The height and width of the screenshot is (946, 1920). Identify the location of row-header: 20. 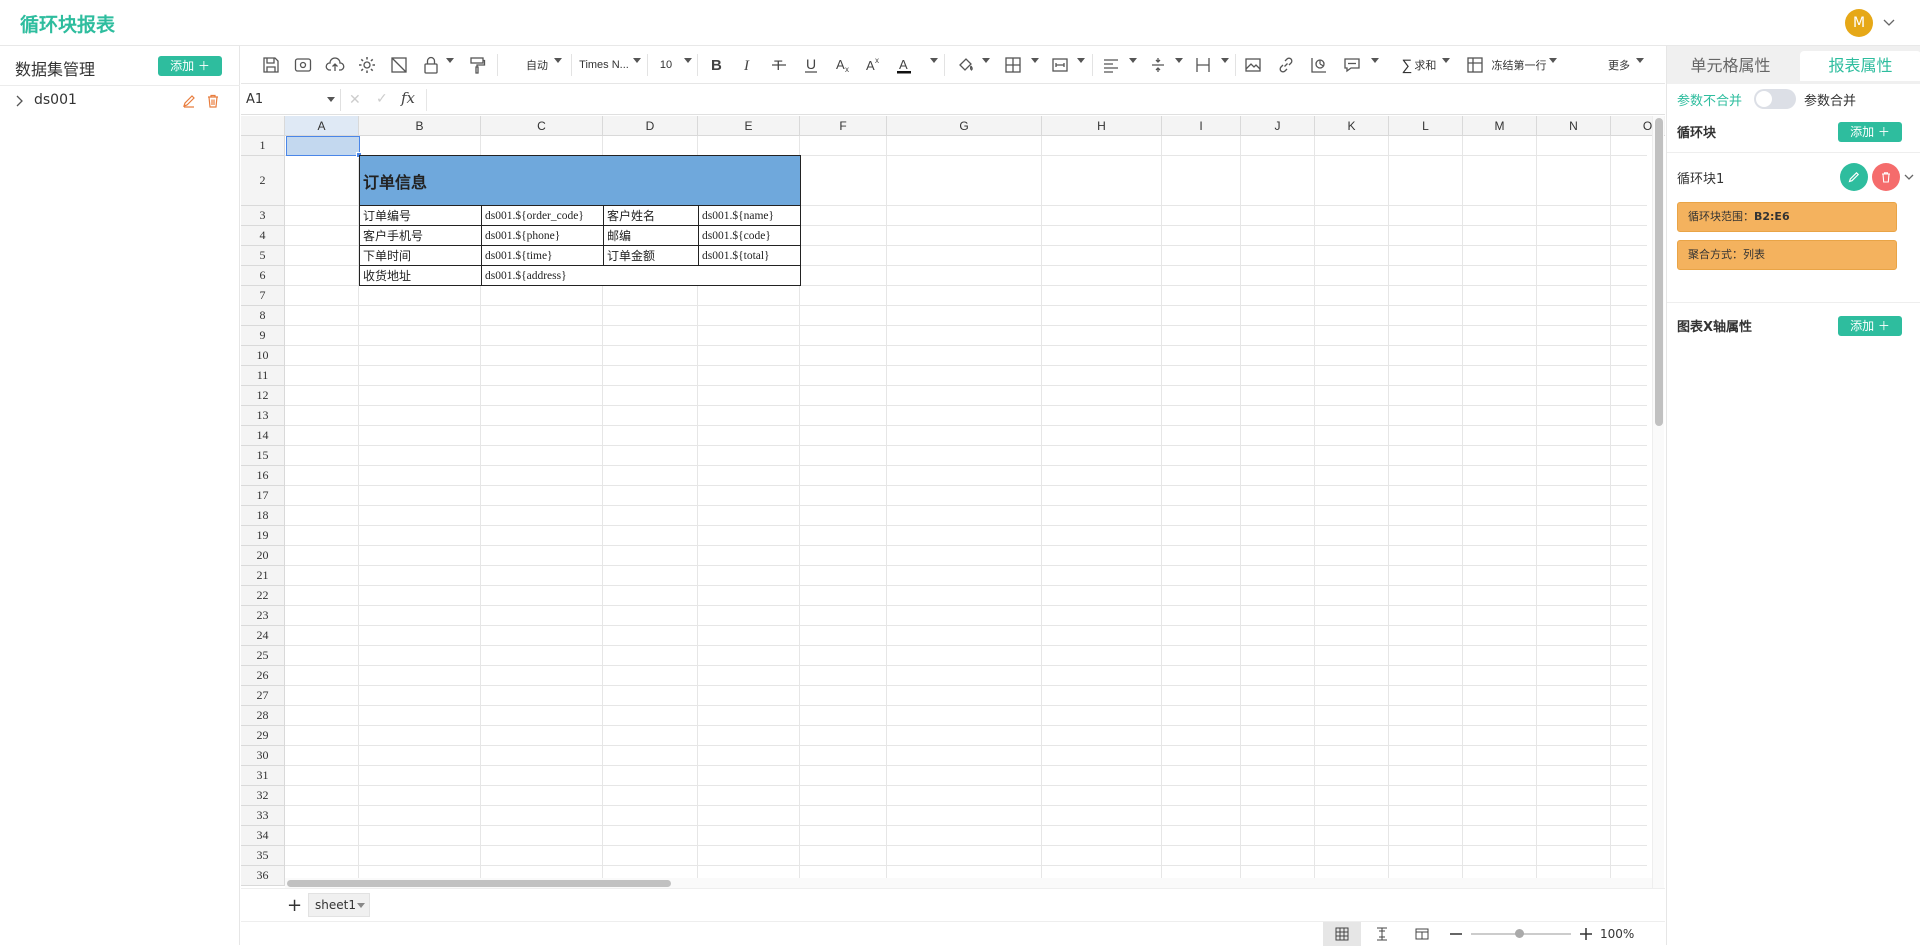
(263, 556).